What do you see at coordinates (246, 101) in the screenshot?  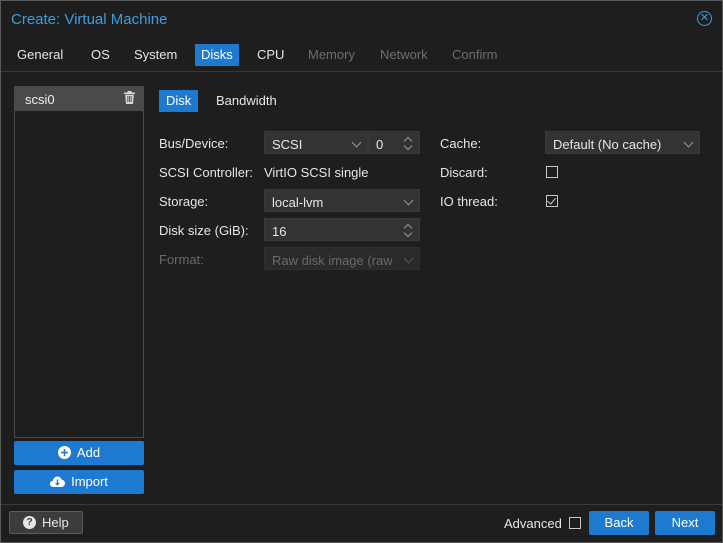 I see `tab-bandwidth: Bandwidth` at bounding box center [246, 101].